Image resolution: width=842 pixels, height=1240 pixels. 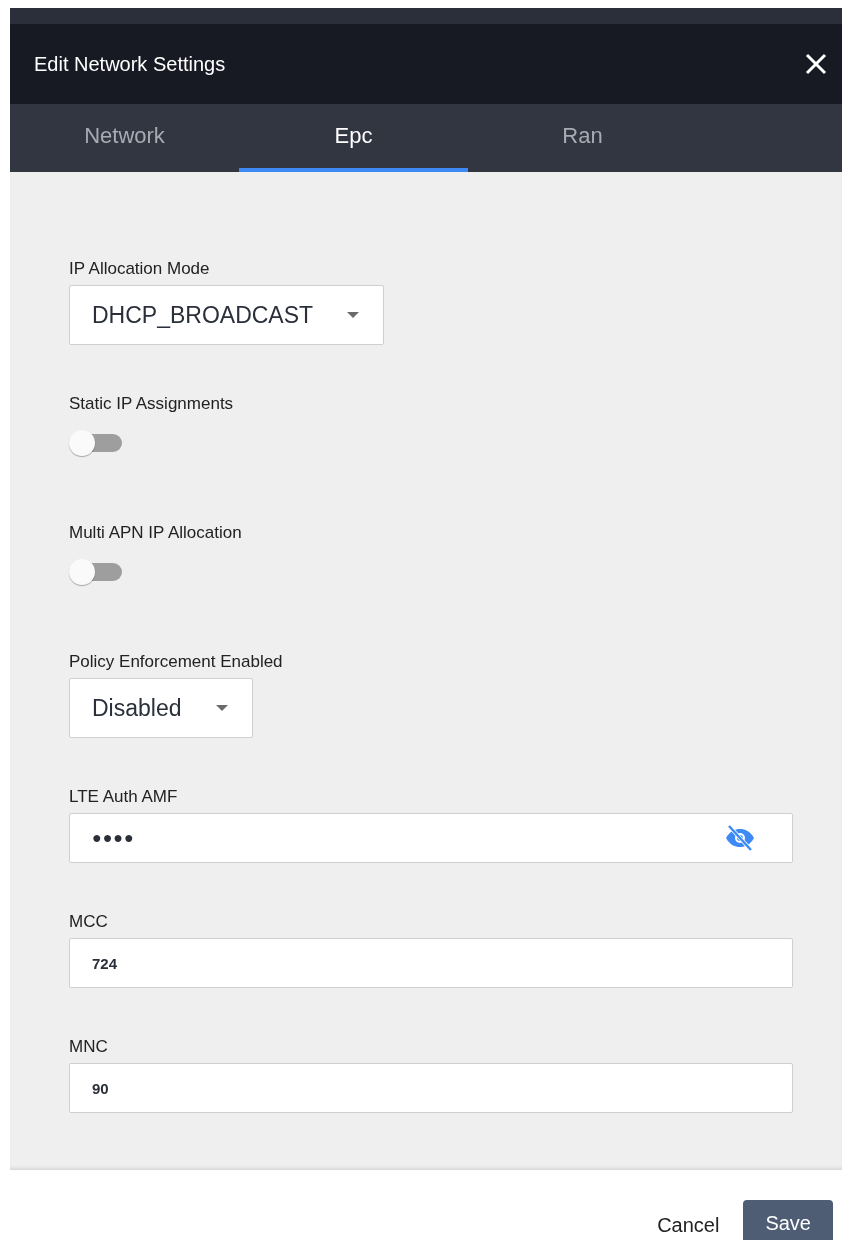 I want to click on password-field: ●●●●, so click(x=431, y=838).